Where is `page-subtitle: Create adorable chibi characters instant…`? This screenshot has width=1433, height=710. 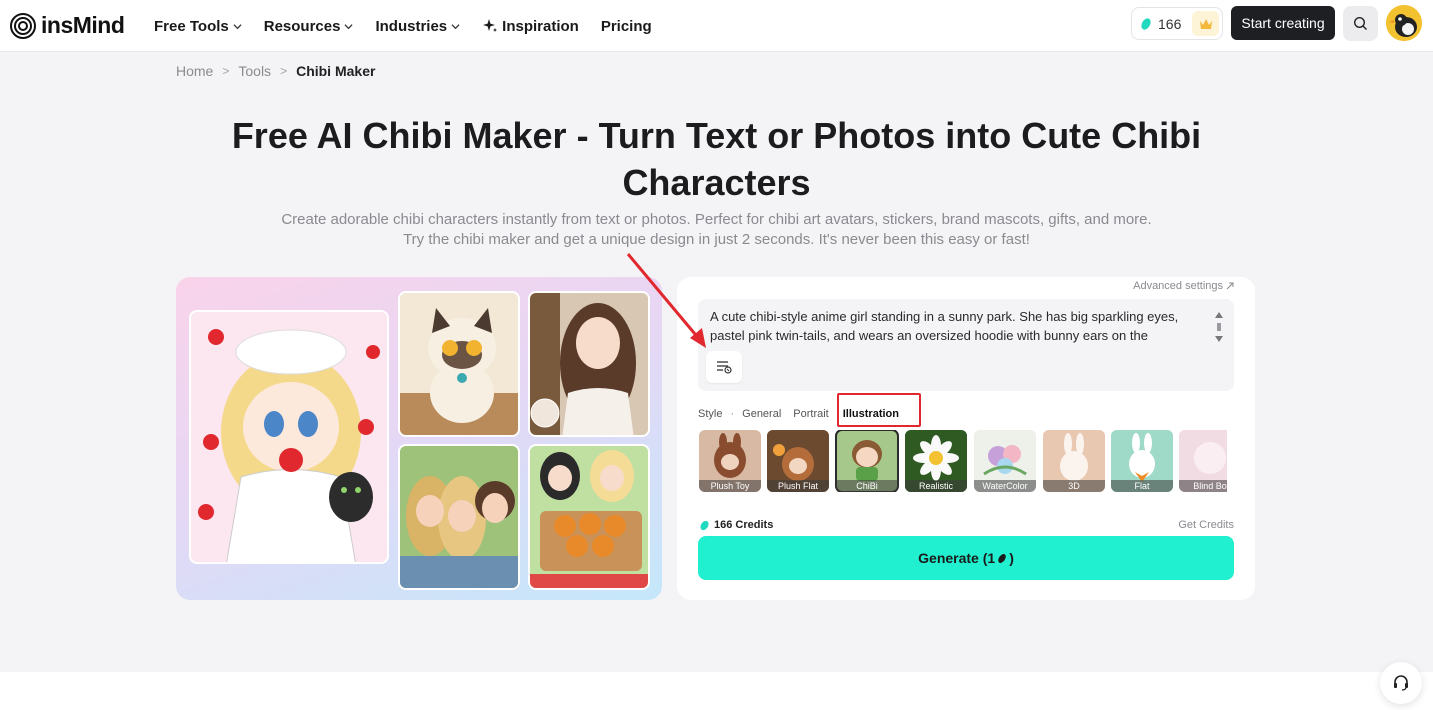
page-subtitle: Create adorable chibi characters instant… is located at coordinates (716, 229).